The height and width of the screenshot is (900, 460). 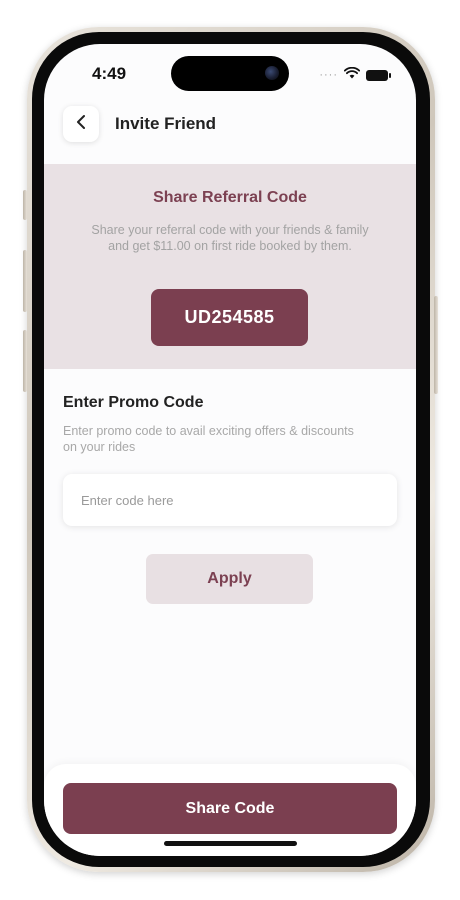 I want to click on action-button, so click(x=25, y=205).